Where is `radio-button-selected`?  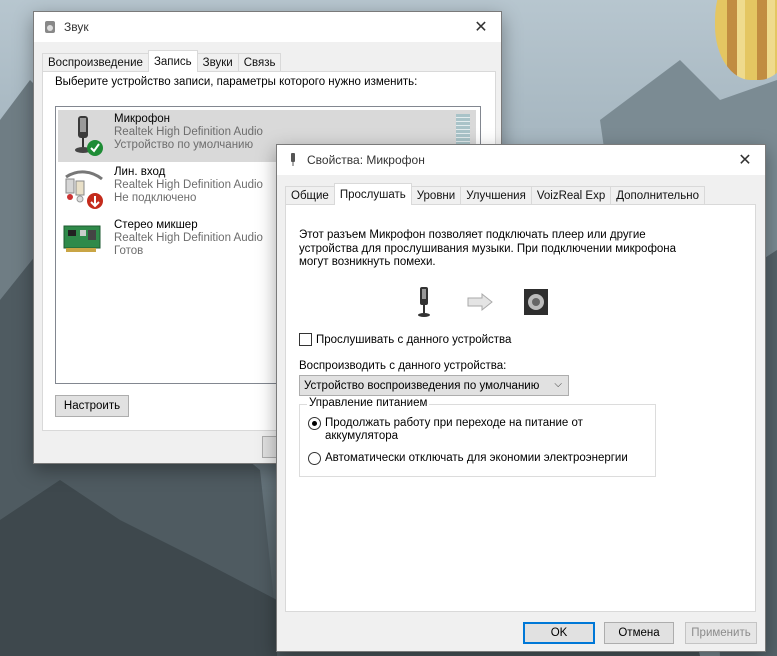 radio-button-selected is located at coordinates (314, 423).